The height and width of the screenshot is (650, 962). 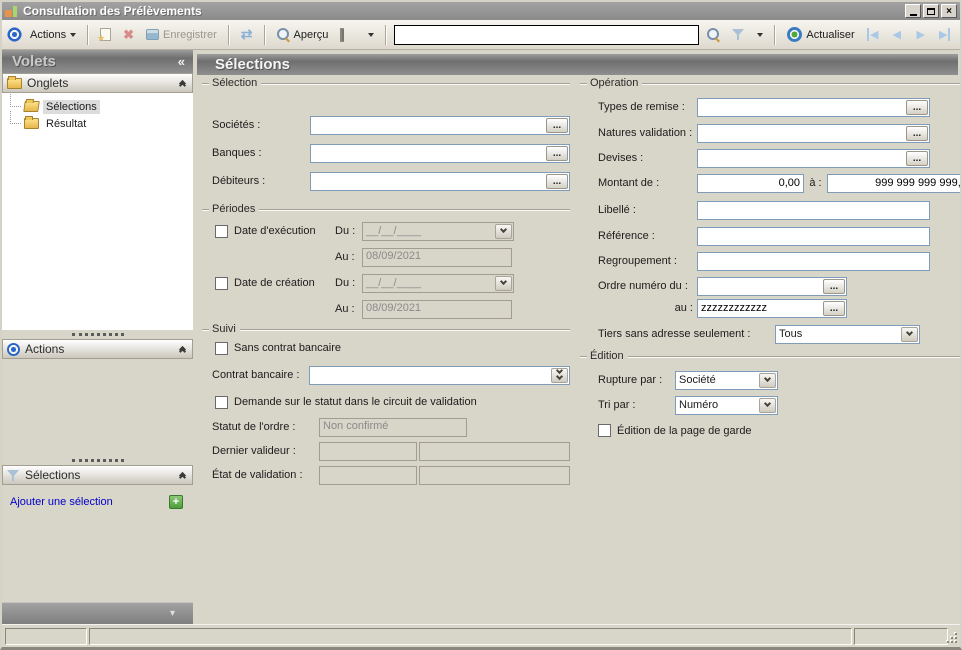 I want to click on natures-validation-input, so click(x=801, y=133).